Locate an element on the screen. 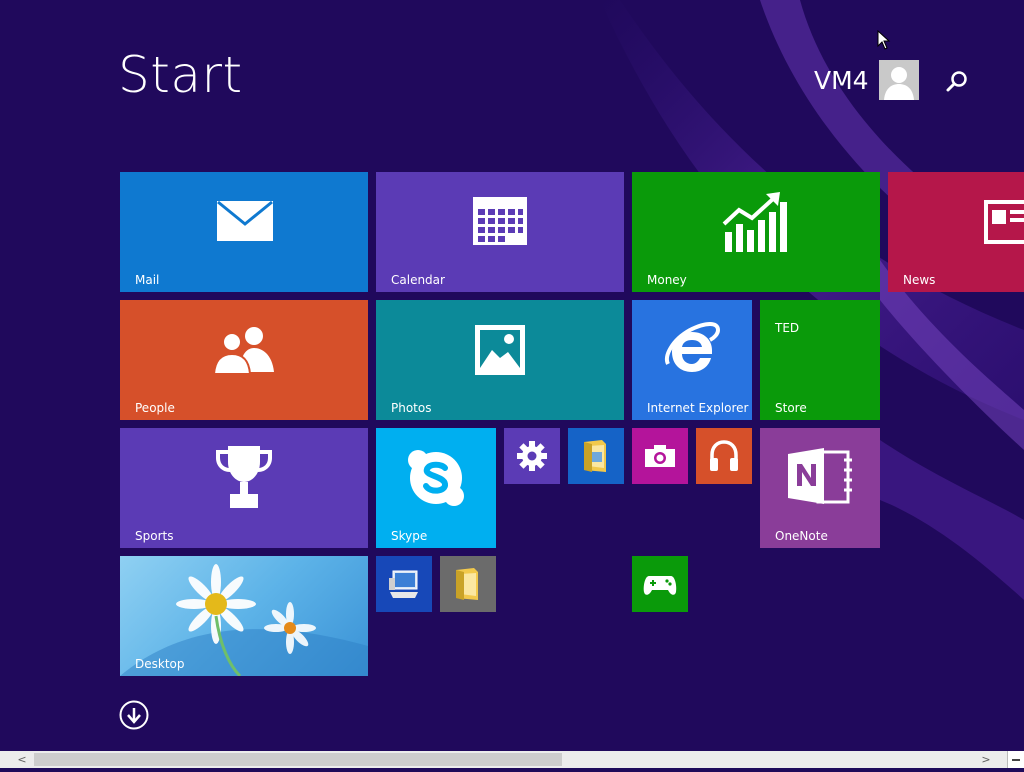 The width and height of the screenshot is (1024, 772). tile-label: Photos is located at coordinates (411, 408).